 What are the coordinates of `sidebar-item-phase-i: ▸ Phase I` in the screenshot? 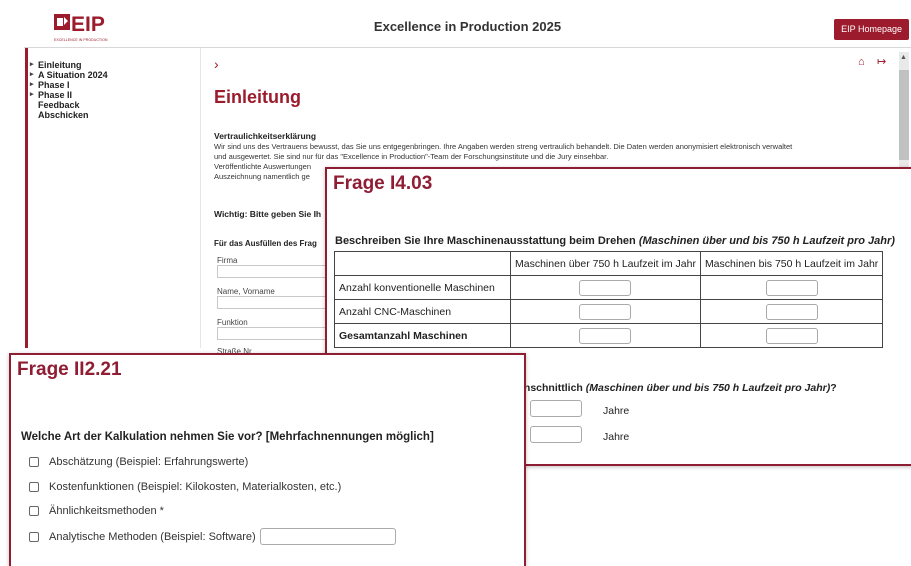 It's located at (115, 85).